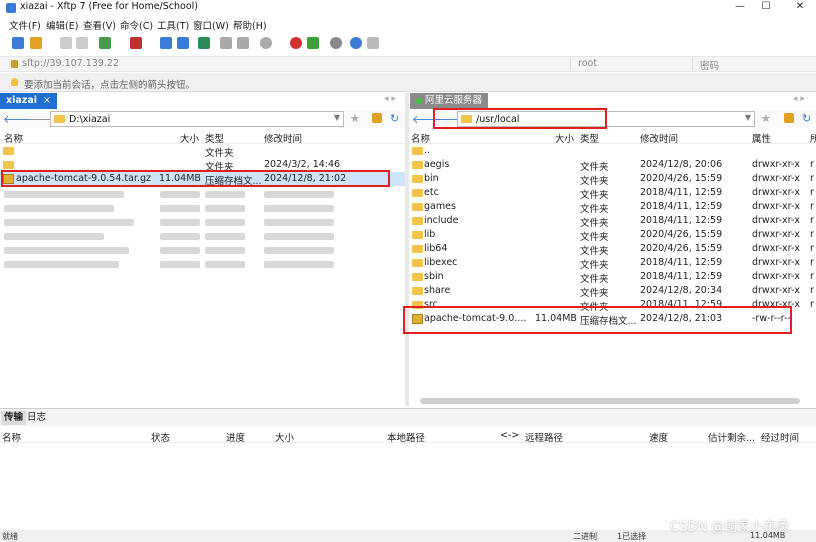 Image resolution: width=816 pixels, height=542 pixels. I want to click on list-item: lib 文件夹 2020/4/26, 15:59 drwxr-xr-x r, so click(612, 235).